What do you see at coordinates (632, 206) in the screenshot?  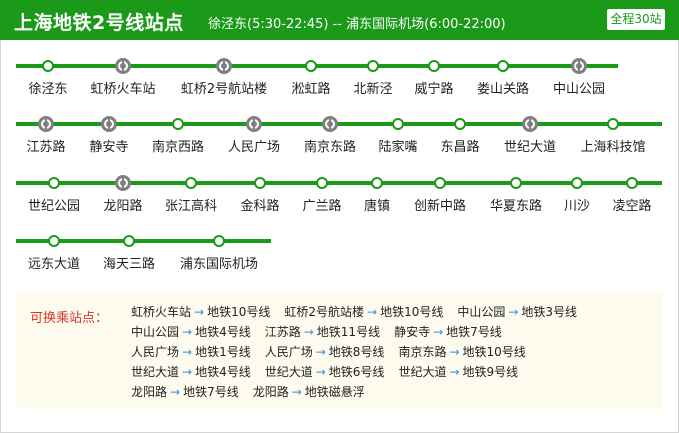 I see `station-label: 凌空路` at bounding box center [632, 206].